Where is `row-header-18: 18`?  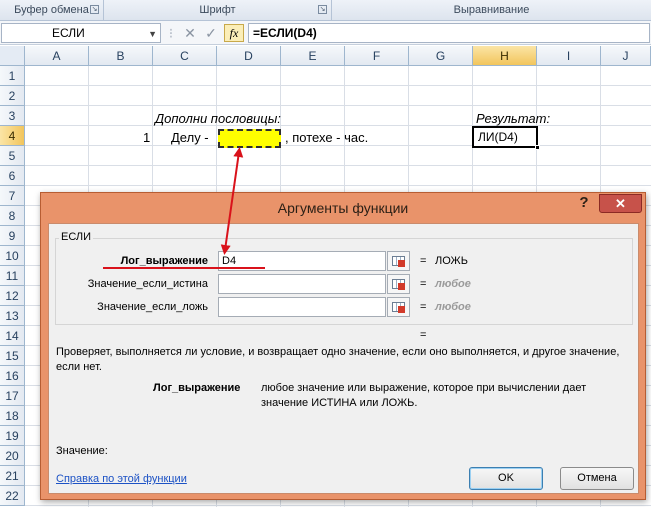 row-header-18: 18 is located at coordinates (12, 416).